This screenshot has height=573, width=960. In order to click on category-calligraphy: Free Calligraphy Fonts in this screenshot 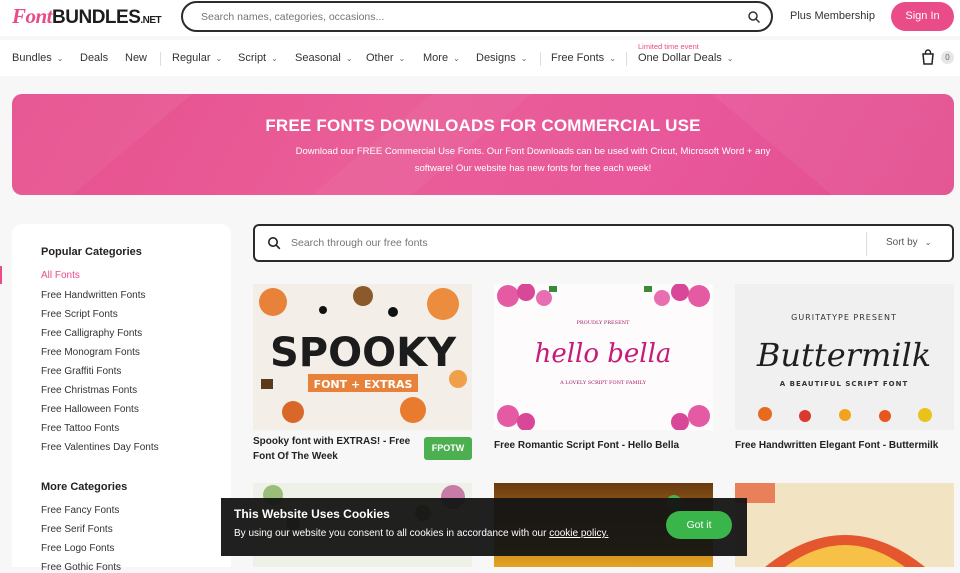, I will do `click(91, 333)`.